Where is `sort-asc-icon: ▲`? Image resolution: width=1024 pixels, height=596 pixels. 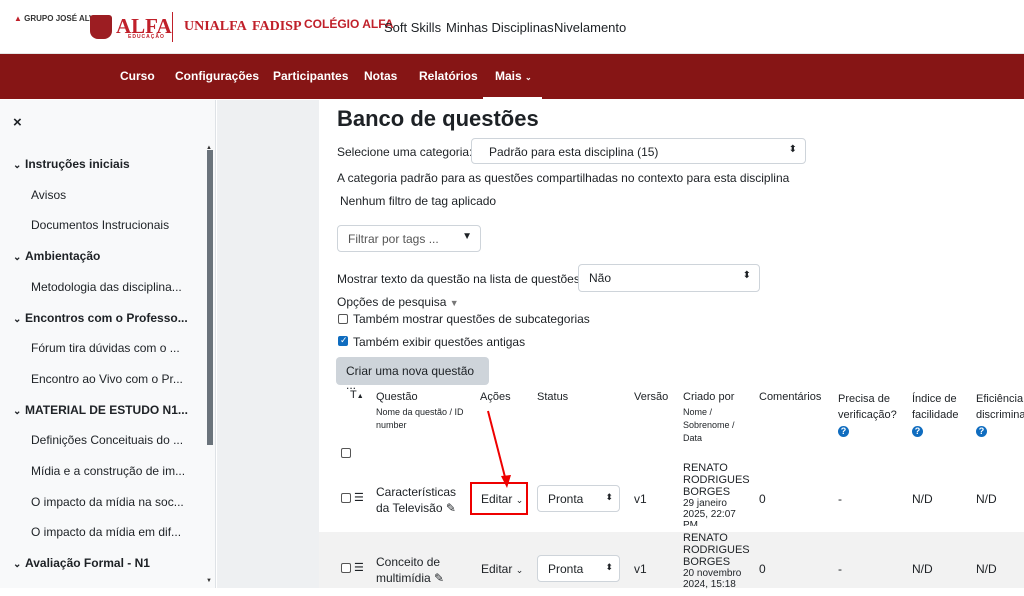 sort-asc-icon: ▲ is located at coordinates (360, 396).